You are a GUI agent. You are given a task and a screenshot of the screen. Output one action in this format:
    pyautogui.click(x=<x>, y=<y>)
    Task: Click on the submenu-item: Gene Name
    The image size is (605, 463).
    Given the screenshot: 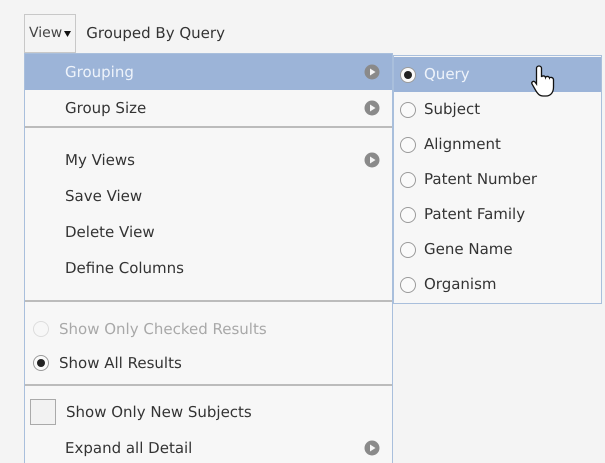 What is the action you would take?
    pyautogui.click(x=497, y=249)
    